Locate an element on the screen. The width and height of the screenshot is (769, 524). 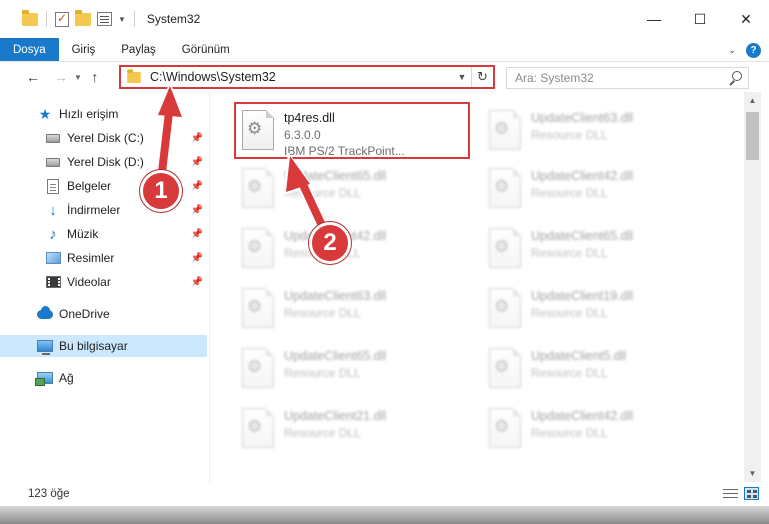
refresh-button: ↻ is located at coordinates (482, 77).